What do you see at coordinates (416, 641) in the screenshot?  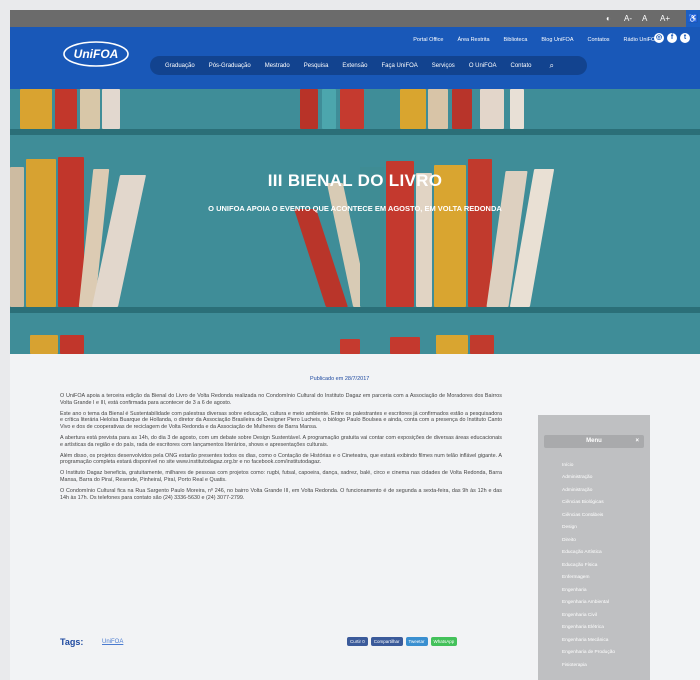 I see `tweet-button: Tweetar` at bounding box center [416, 641].